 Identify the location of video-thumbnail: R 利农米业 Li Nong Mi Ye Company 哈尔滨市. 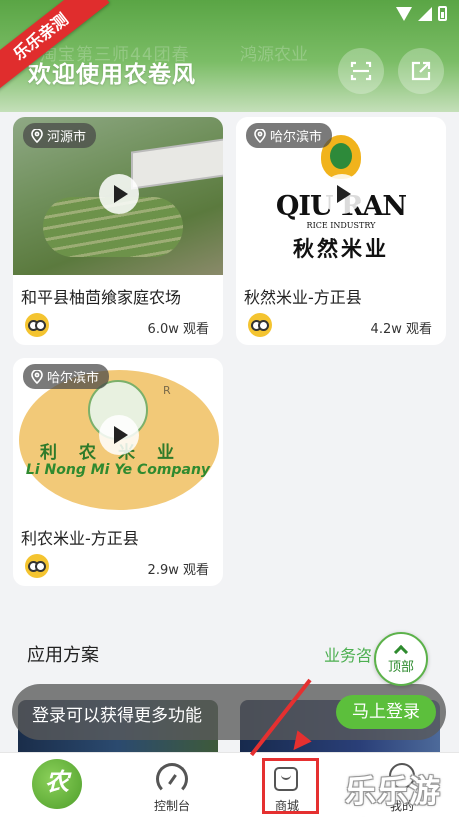
(118, 437).